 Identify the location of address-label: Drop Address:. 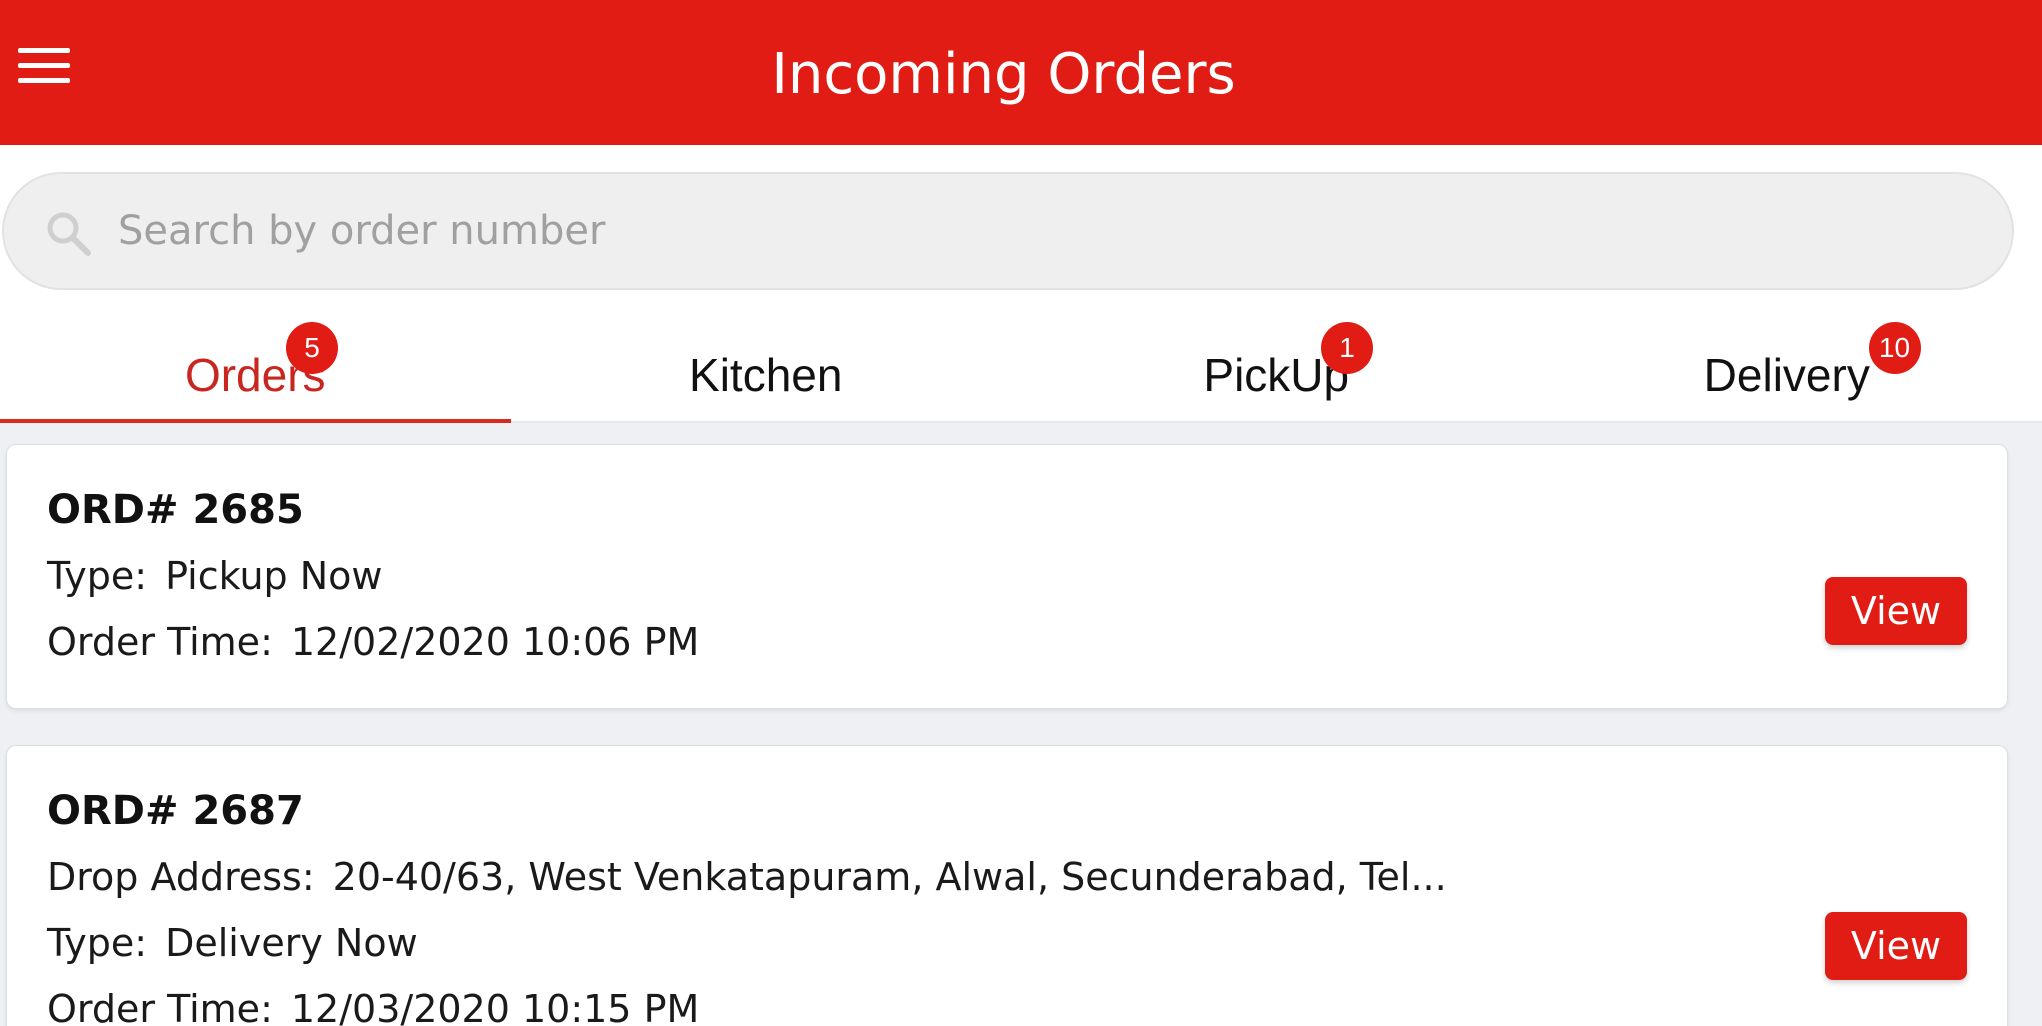
(181, 877).